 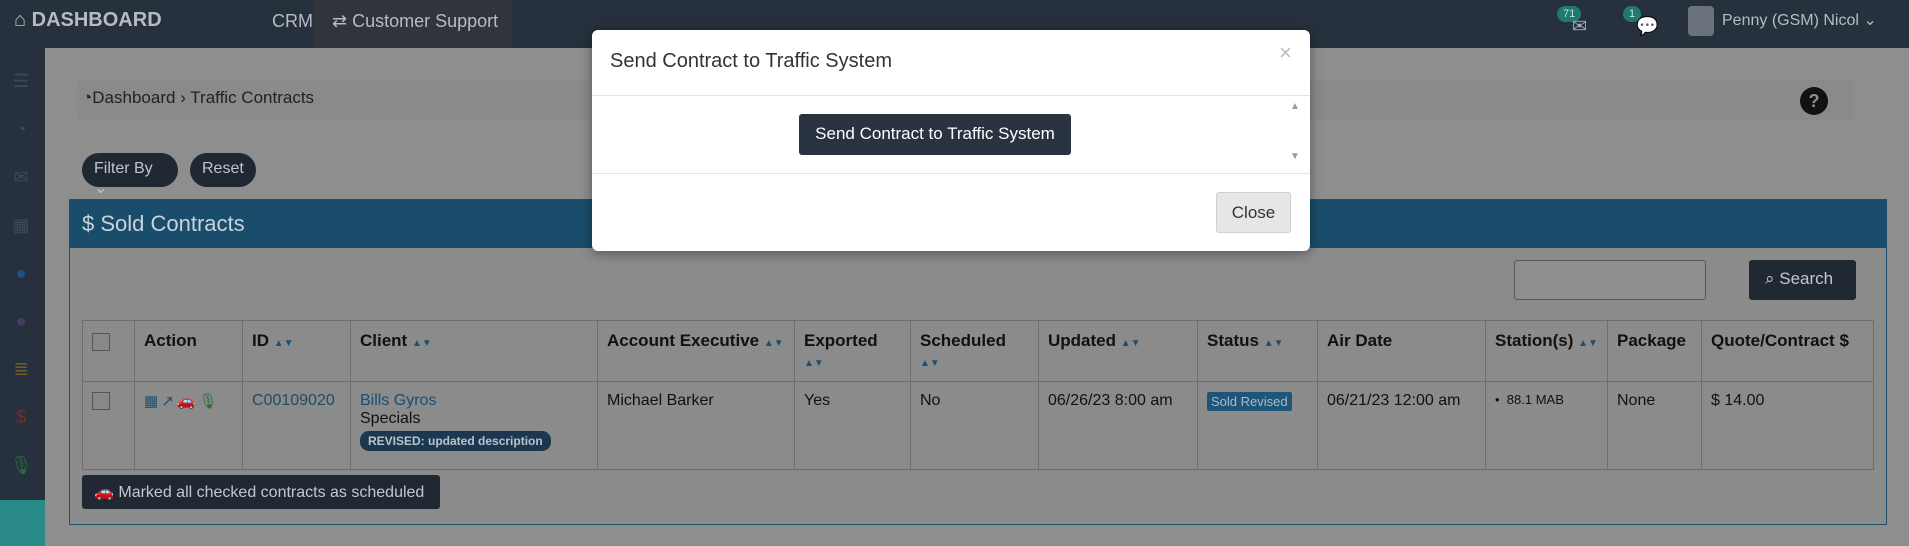 I want to click on select-all-cell, so click(x=108, y=351).